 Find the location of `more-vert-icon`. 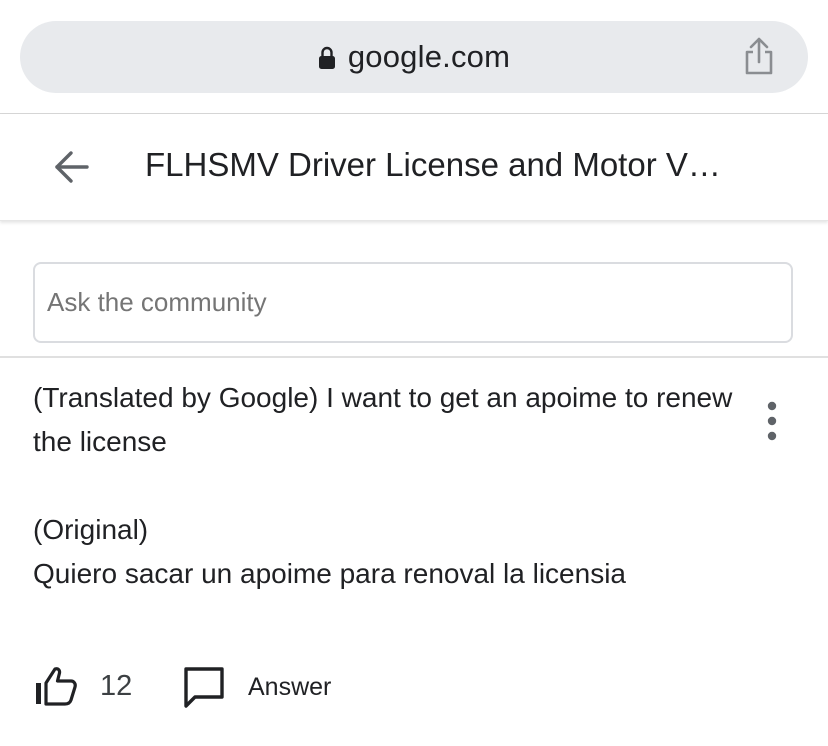

more-vert-icon is located at coordinates (772, 421).